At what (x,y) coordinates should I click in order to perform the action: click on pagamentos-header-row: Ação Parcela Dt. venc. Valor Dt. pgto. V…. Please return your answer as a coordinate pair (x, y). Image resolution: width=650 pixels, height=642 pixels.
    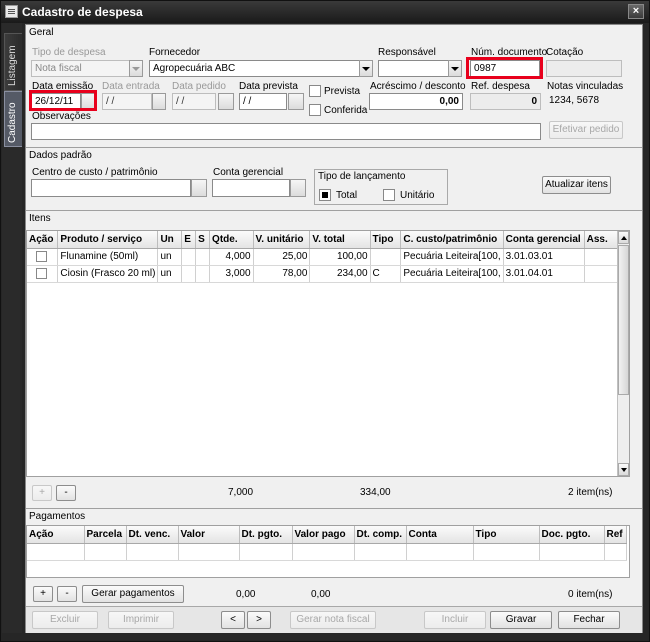
    Looking at the image, I should click on (327, 535).